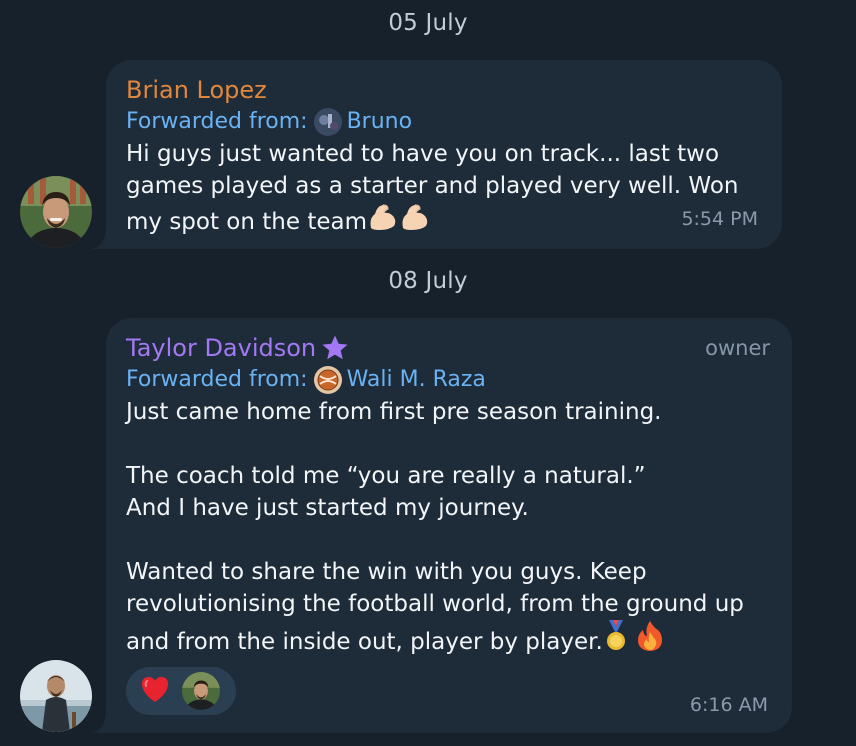 Image resolution: width=856 pixels, height=746 pixels. What do you see at coordinates (335, 348) in the screenshot?
I see `premium-star-icon` at bounding box center [335, 348].